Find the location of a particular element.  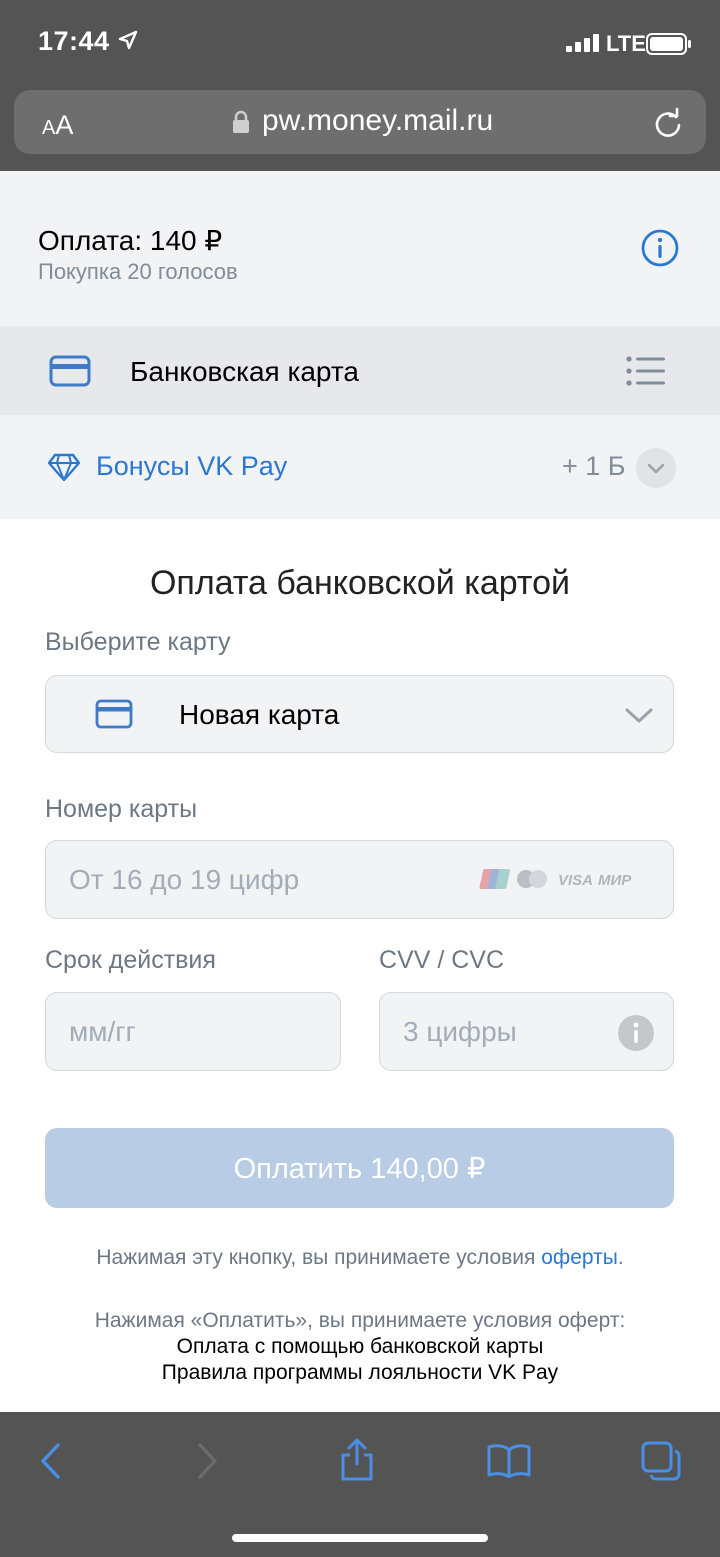

card-select-value: Новая карта is located at coordinates (259, 714).